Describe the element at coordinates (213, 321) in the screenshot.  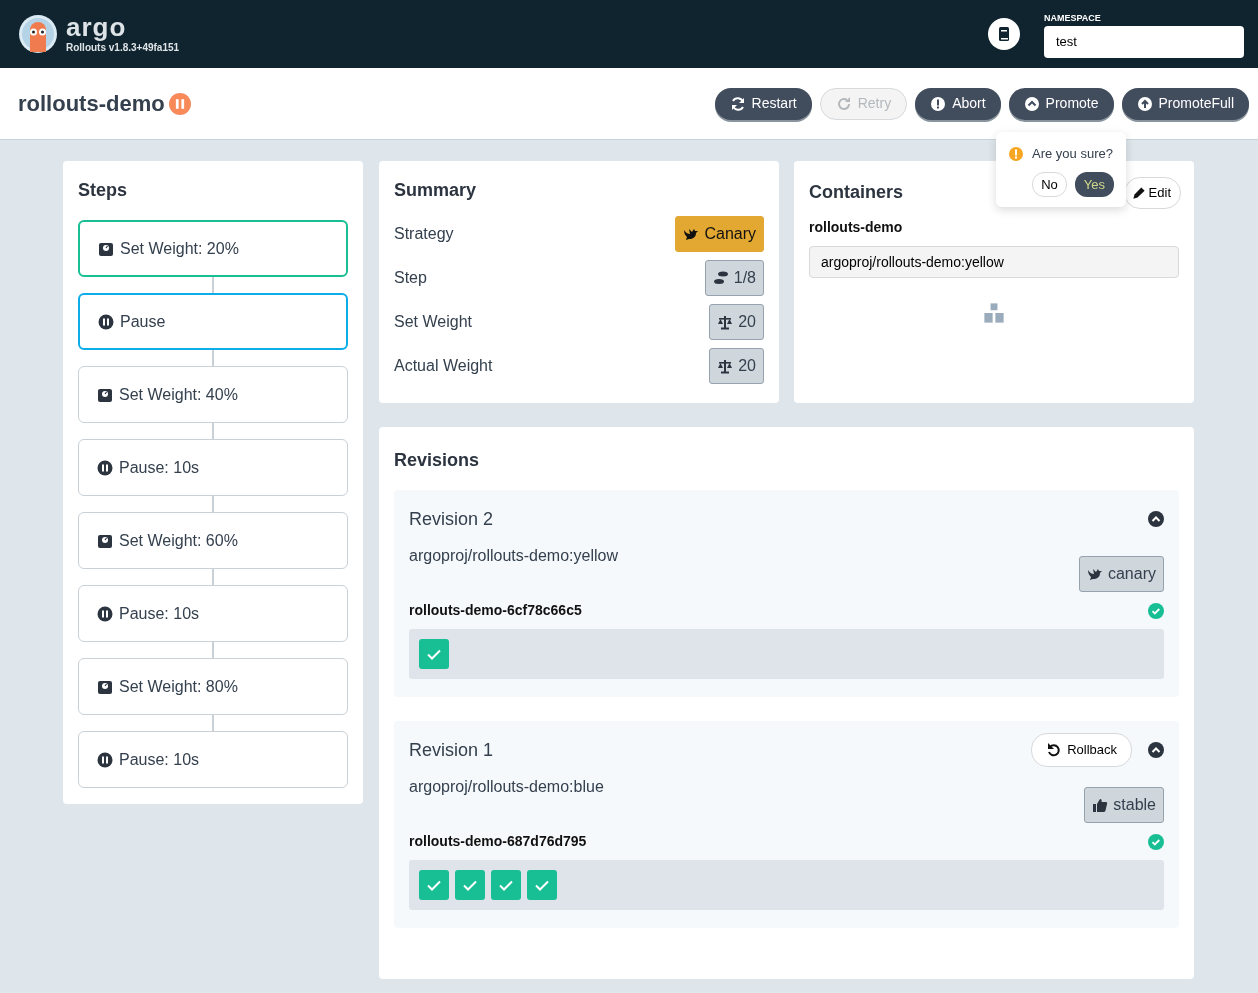
I see `step-item: Pause` at that location.